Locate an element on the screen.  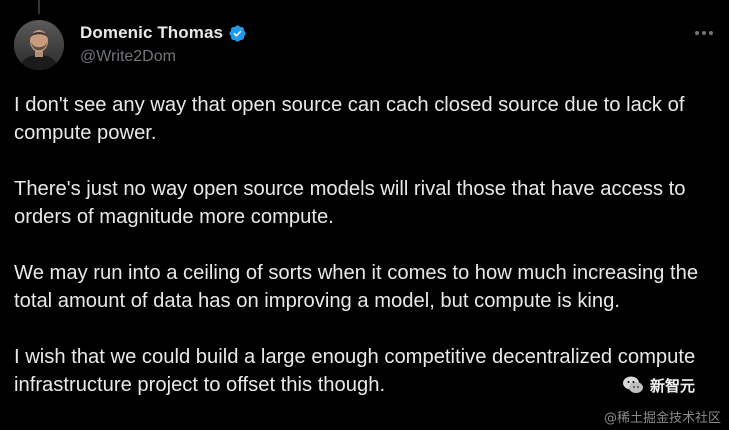
handle: @Write2Dom is located at coordinates (163, 57).